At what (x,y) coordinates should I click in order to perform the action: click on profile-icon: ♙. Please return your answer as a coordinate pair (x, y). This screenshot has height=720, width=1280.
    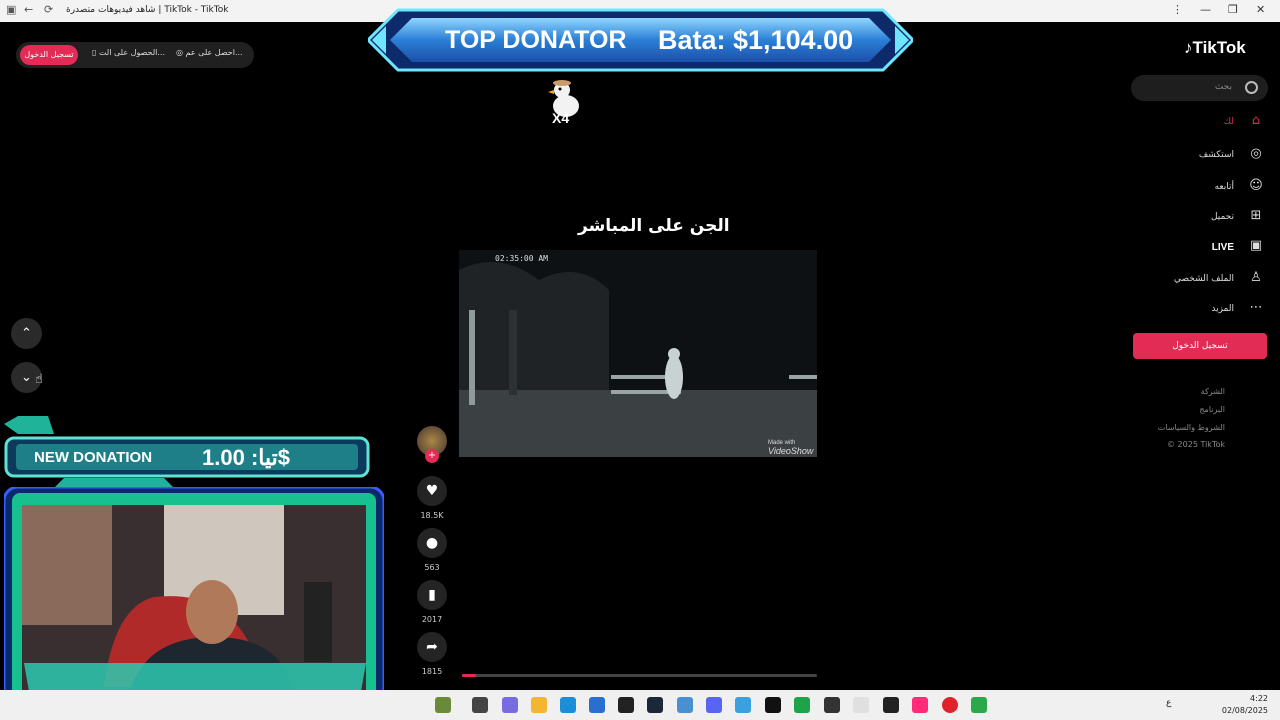
    Looking at the image, I should click on (1256, 277).